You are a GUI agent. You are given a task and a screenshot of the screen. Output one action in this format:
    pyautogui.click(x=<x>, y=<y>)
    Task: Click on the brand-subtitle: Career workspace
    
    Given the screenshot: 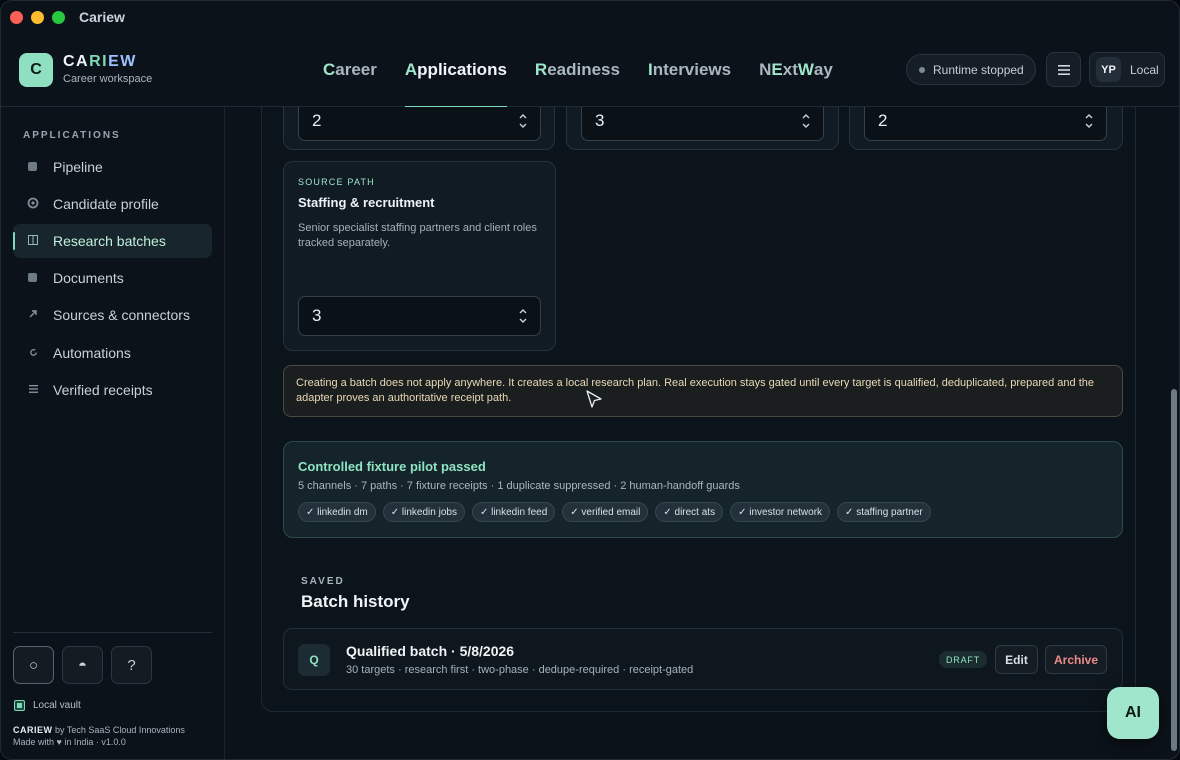 What is the action you would take?
    pyautogui.click(x=108, y=79)
    